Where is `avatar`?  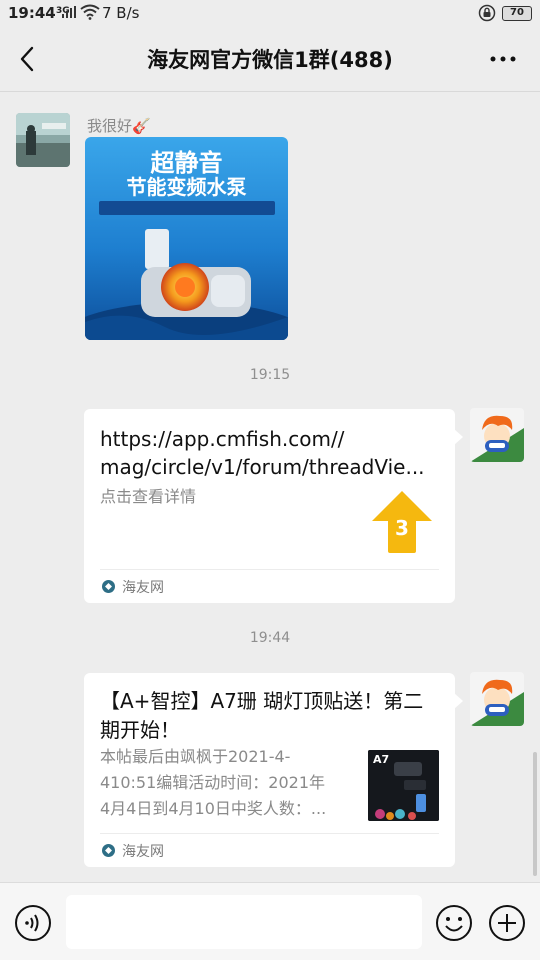
avatar is located at coordinates (43, 140).